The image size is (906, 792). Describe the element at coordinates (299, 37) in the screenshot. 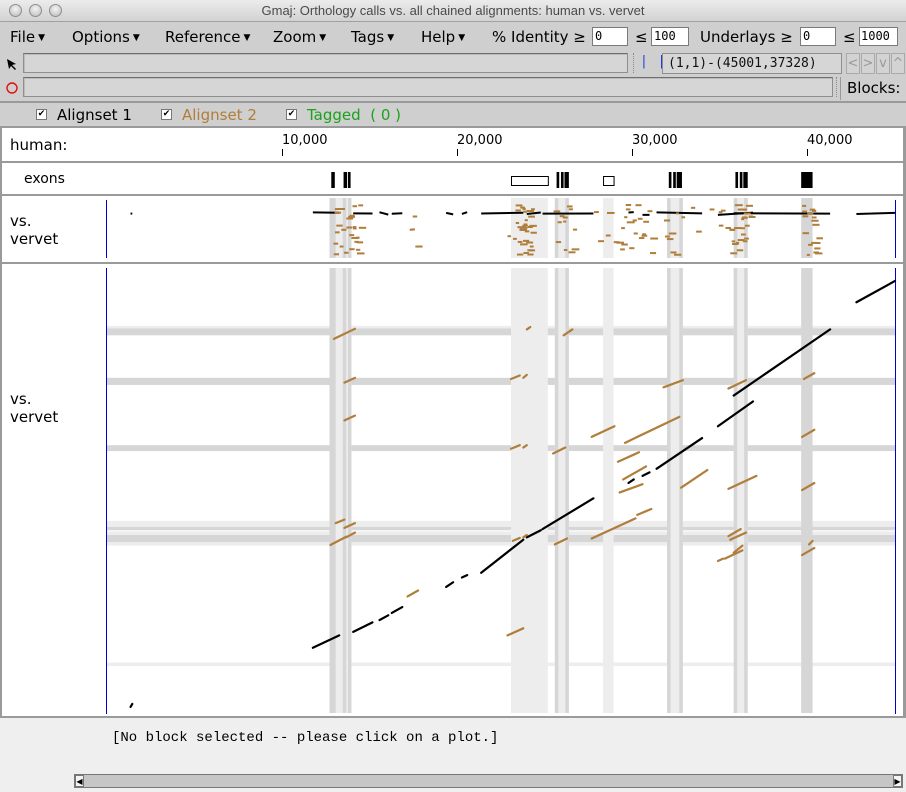

I see `menu-zoom: Zoom ▼` at that location.